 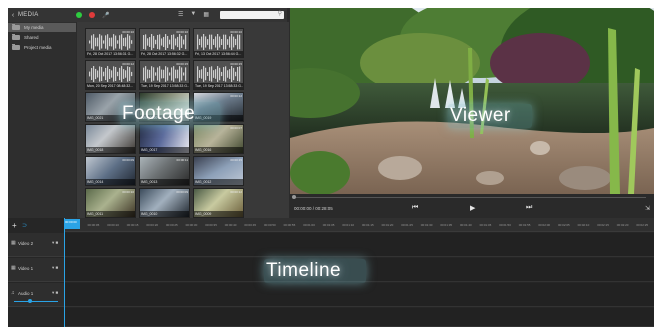 What do you see at coordinates (647, 208) in the screenshot?
I see `fullscreen-icon: ⇲` at bounding box center [647, 208].